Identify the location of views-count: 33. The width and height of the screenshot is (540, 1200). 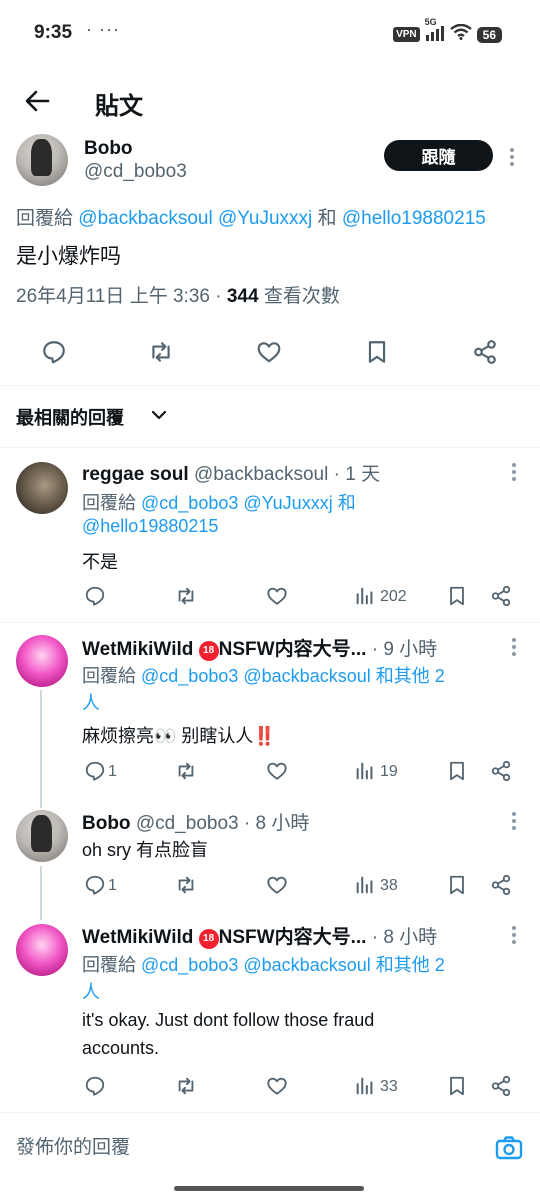
(389, 1086).